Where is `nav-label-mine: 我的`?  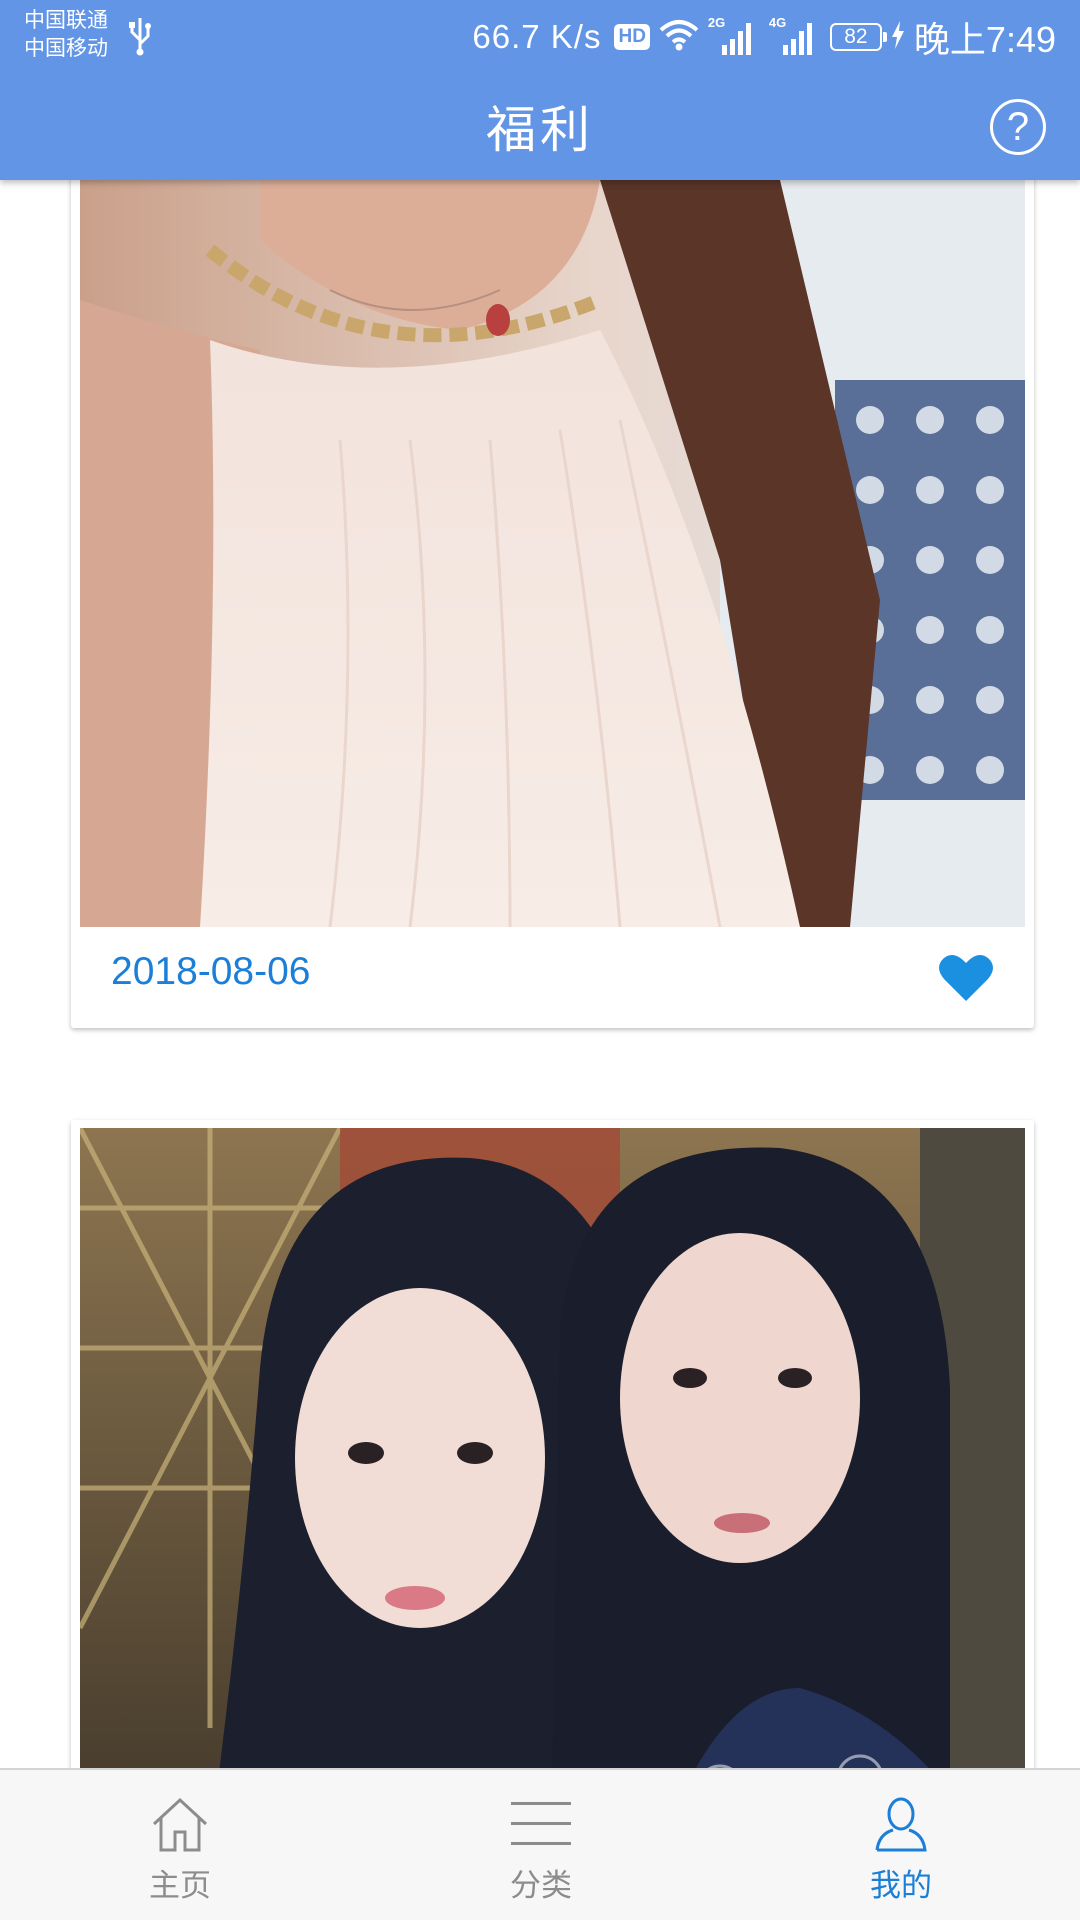 nav-label-mine: 我的 is located at coordinates (901, 1886).